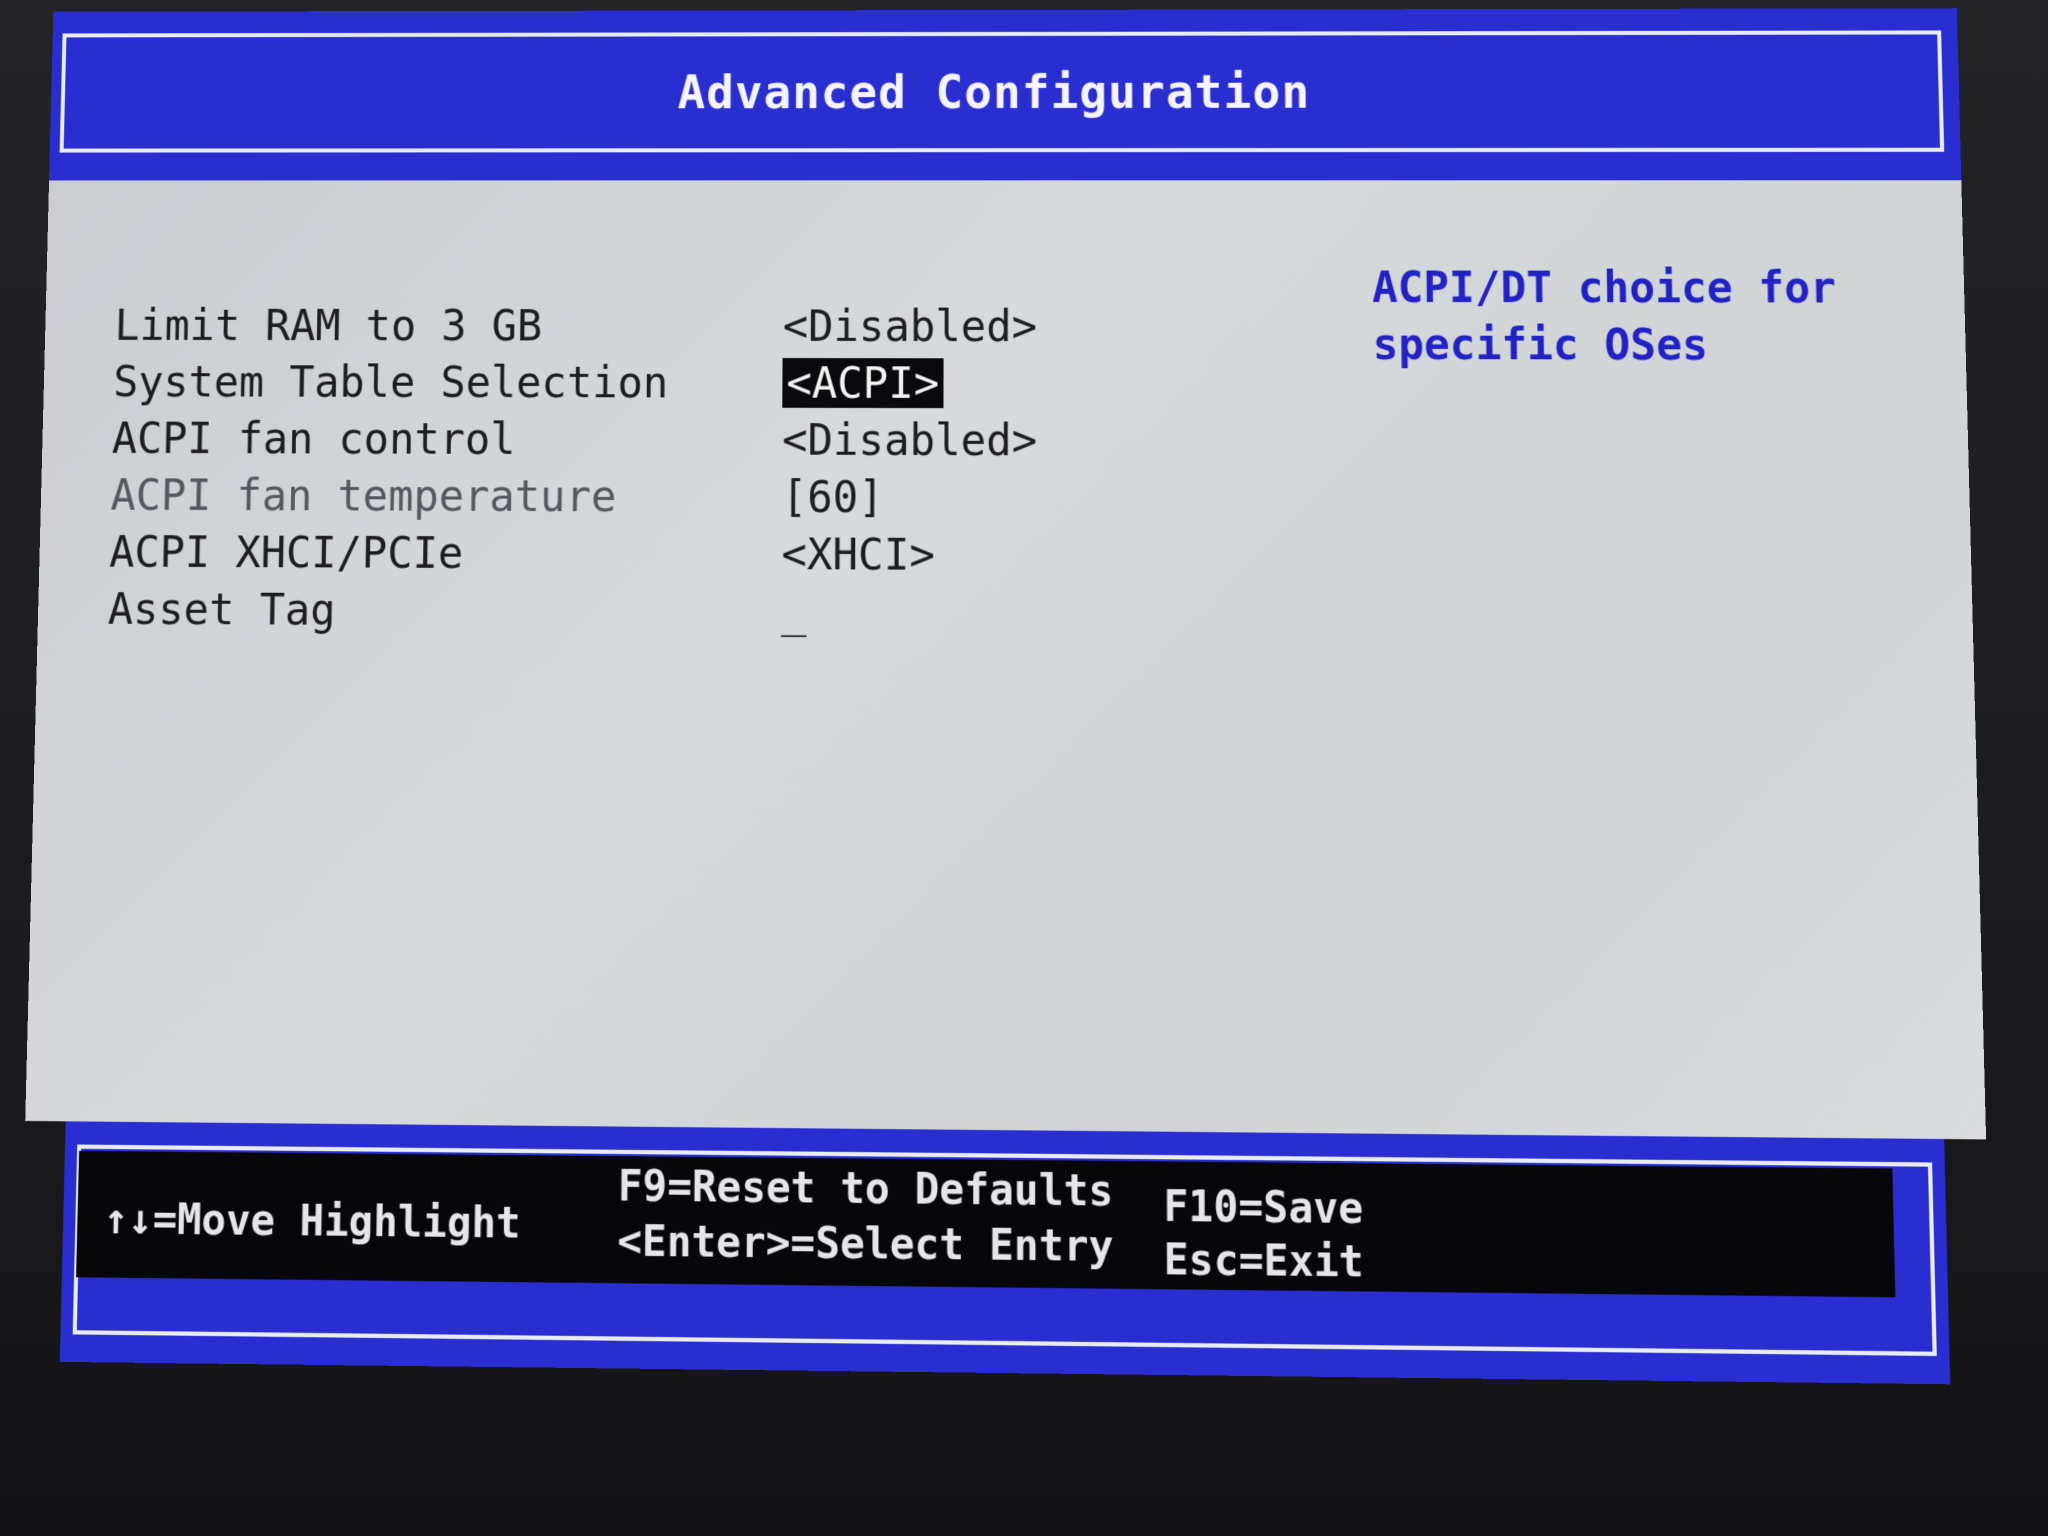 The width and height of the screenshot is (2048, 1536). What do you see at coordinates (1264, 1261) in the screenshot?
I see `exit-hint: Esc=Exit` at bounding box center [1264, 1261].